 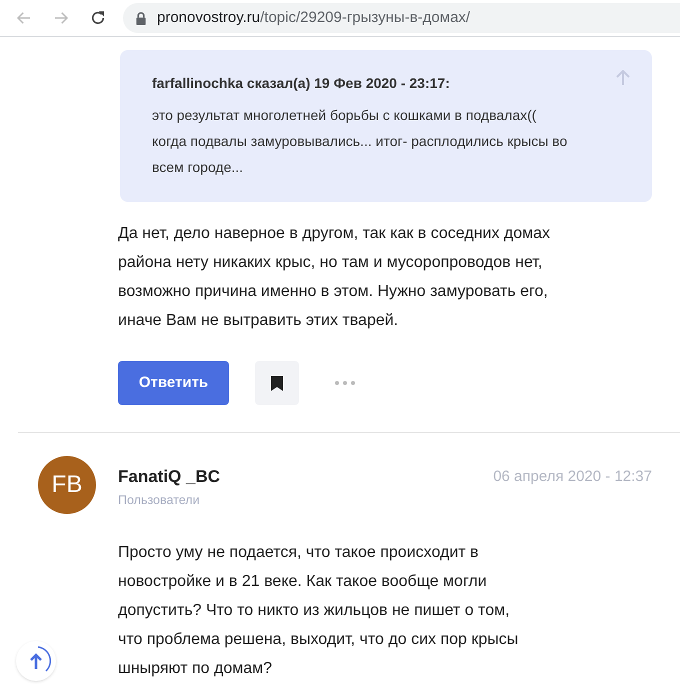 What do you see at coordinates (36, 661) in the screenshot?
I see `scroll-top-button` at bounding box center [36, 661].